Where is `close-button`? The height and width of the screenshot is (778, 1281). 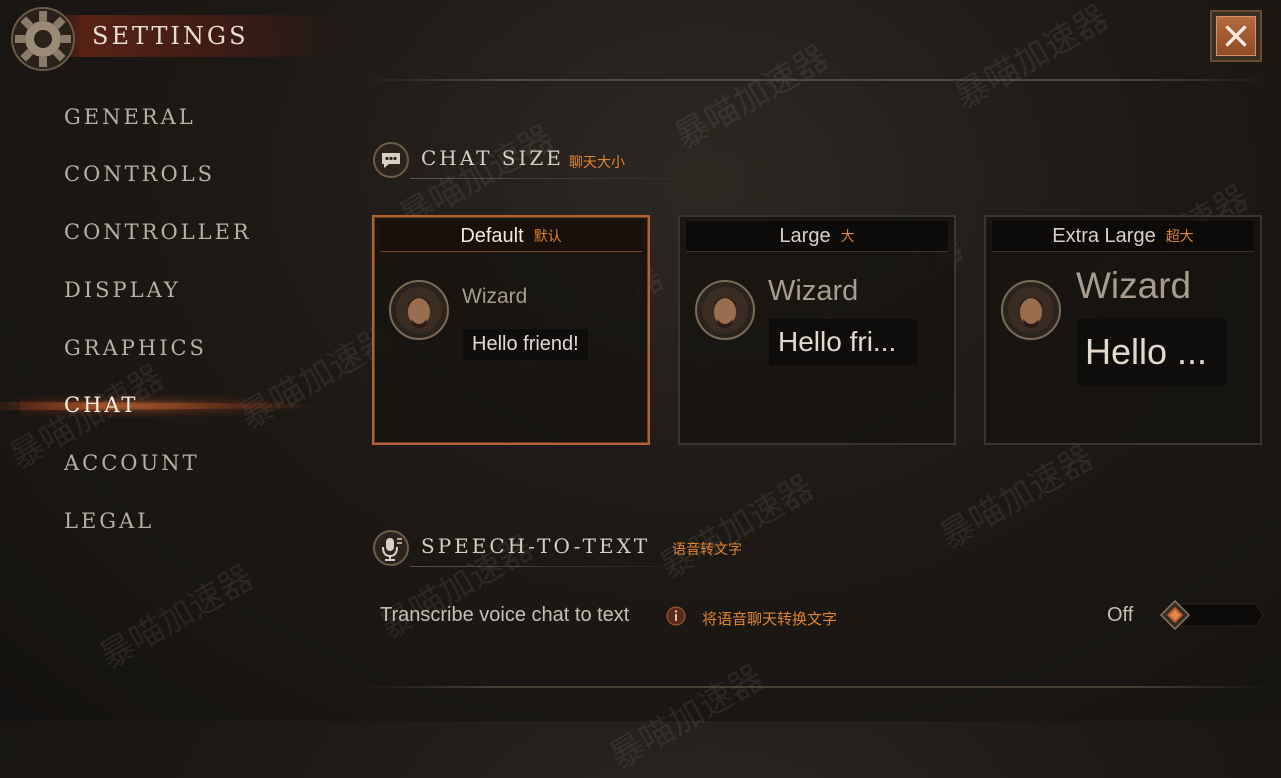 close-button is located at coordinates (1236, 36).